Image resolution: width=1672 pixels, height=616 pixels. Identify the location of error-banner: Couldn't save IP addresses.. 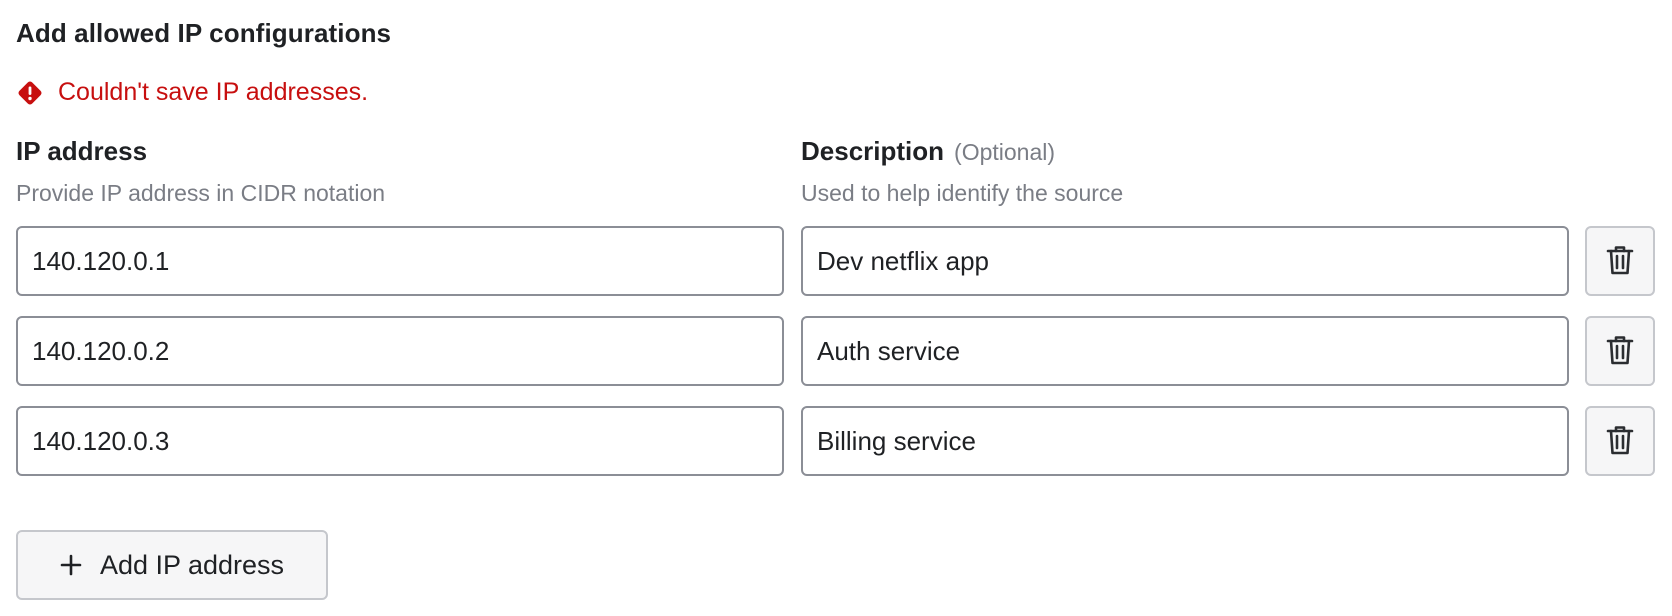
(192, 92).